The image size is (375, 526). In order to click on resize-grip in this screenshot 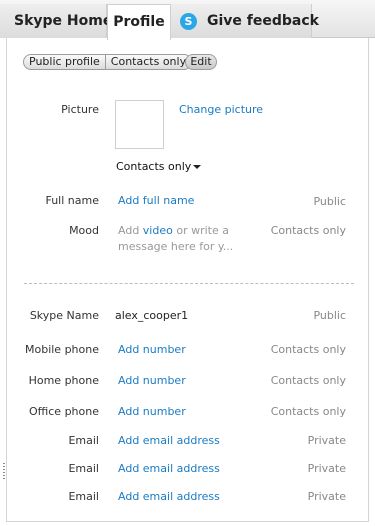, I will do `click(4, 471)`.